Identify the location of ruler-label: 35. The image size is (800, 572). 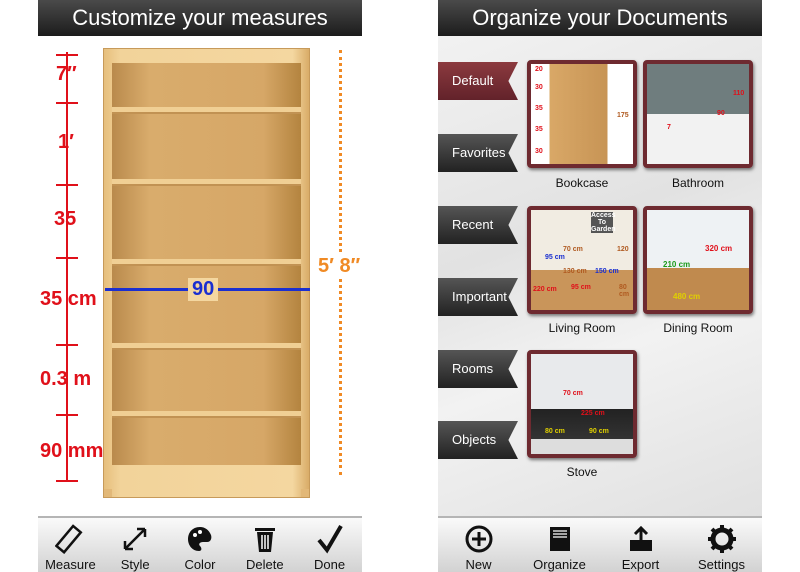
(65, 219).